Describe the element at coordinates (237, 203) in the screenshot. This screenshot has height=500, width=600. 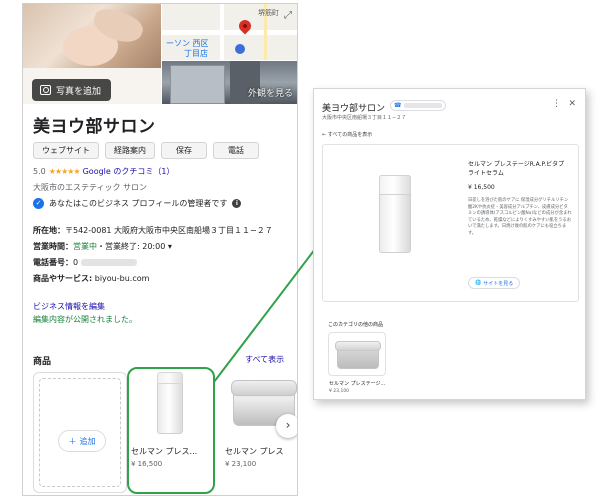
I see `info-icon: i` at that location.